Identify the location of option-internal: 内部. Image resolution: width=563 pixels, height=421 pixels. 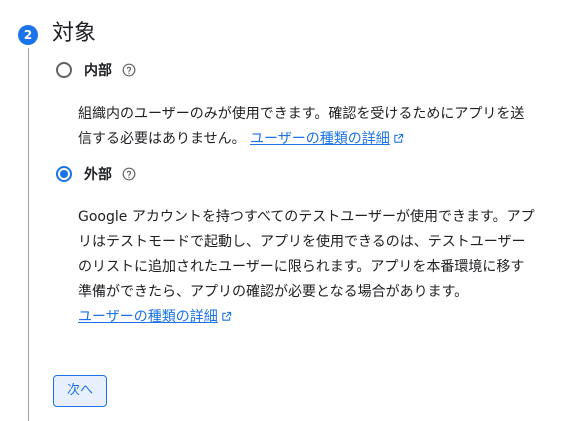
(96, 70).